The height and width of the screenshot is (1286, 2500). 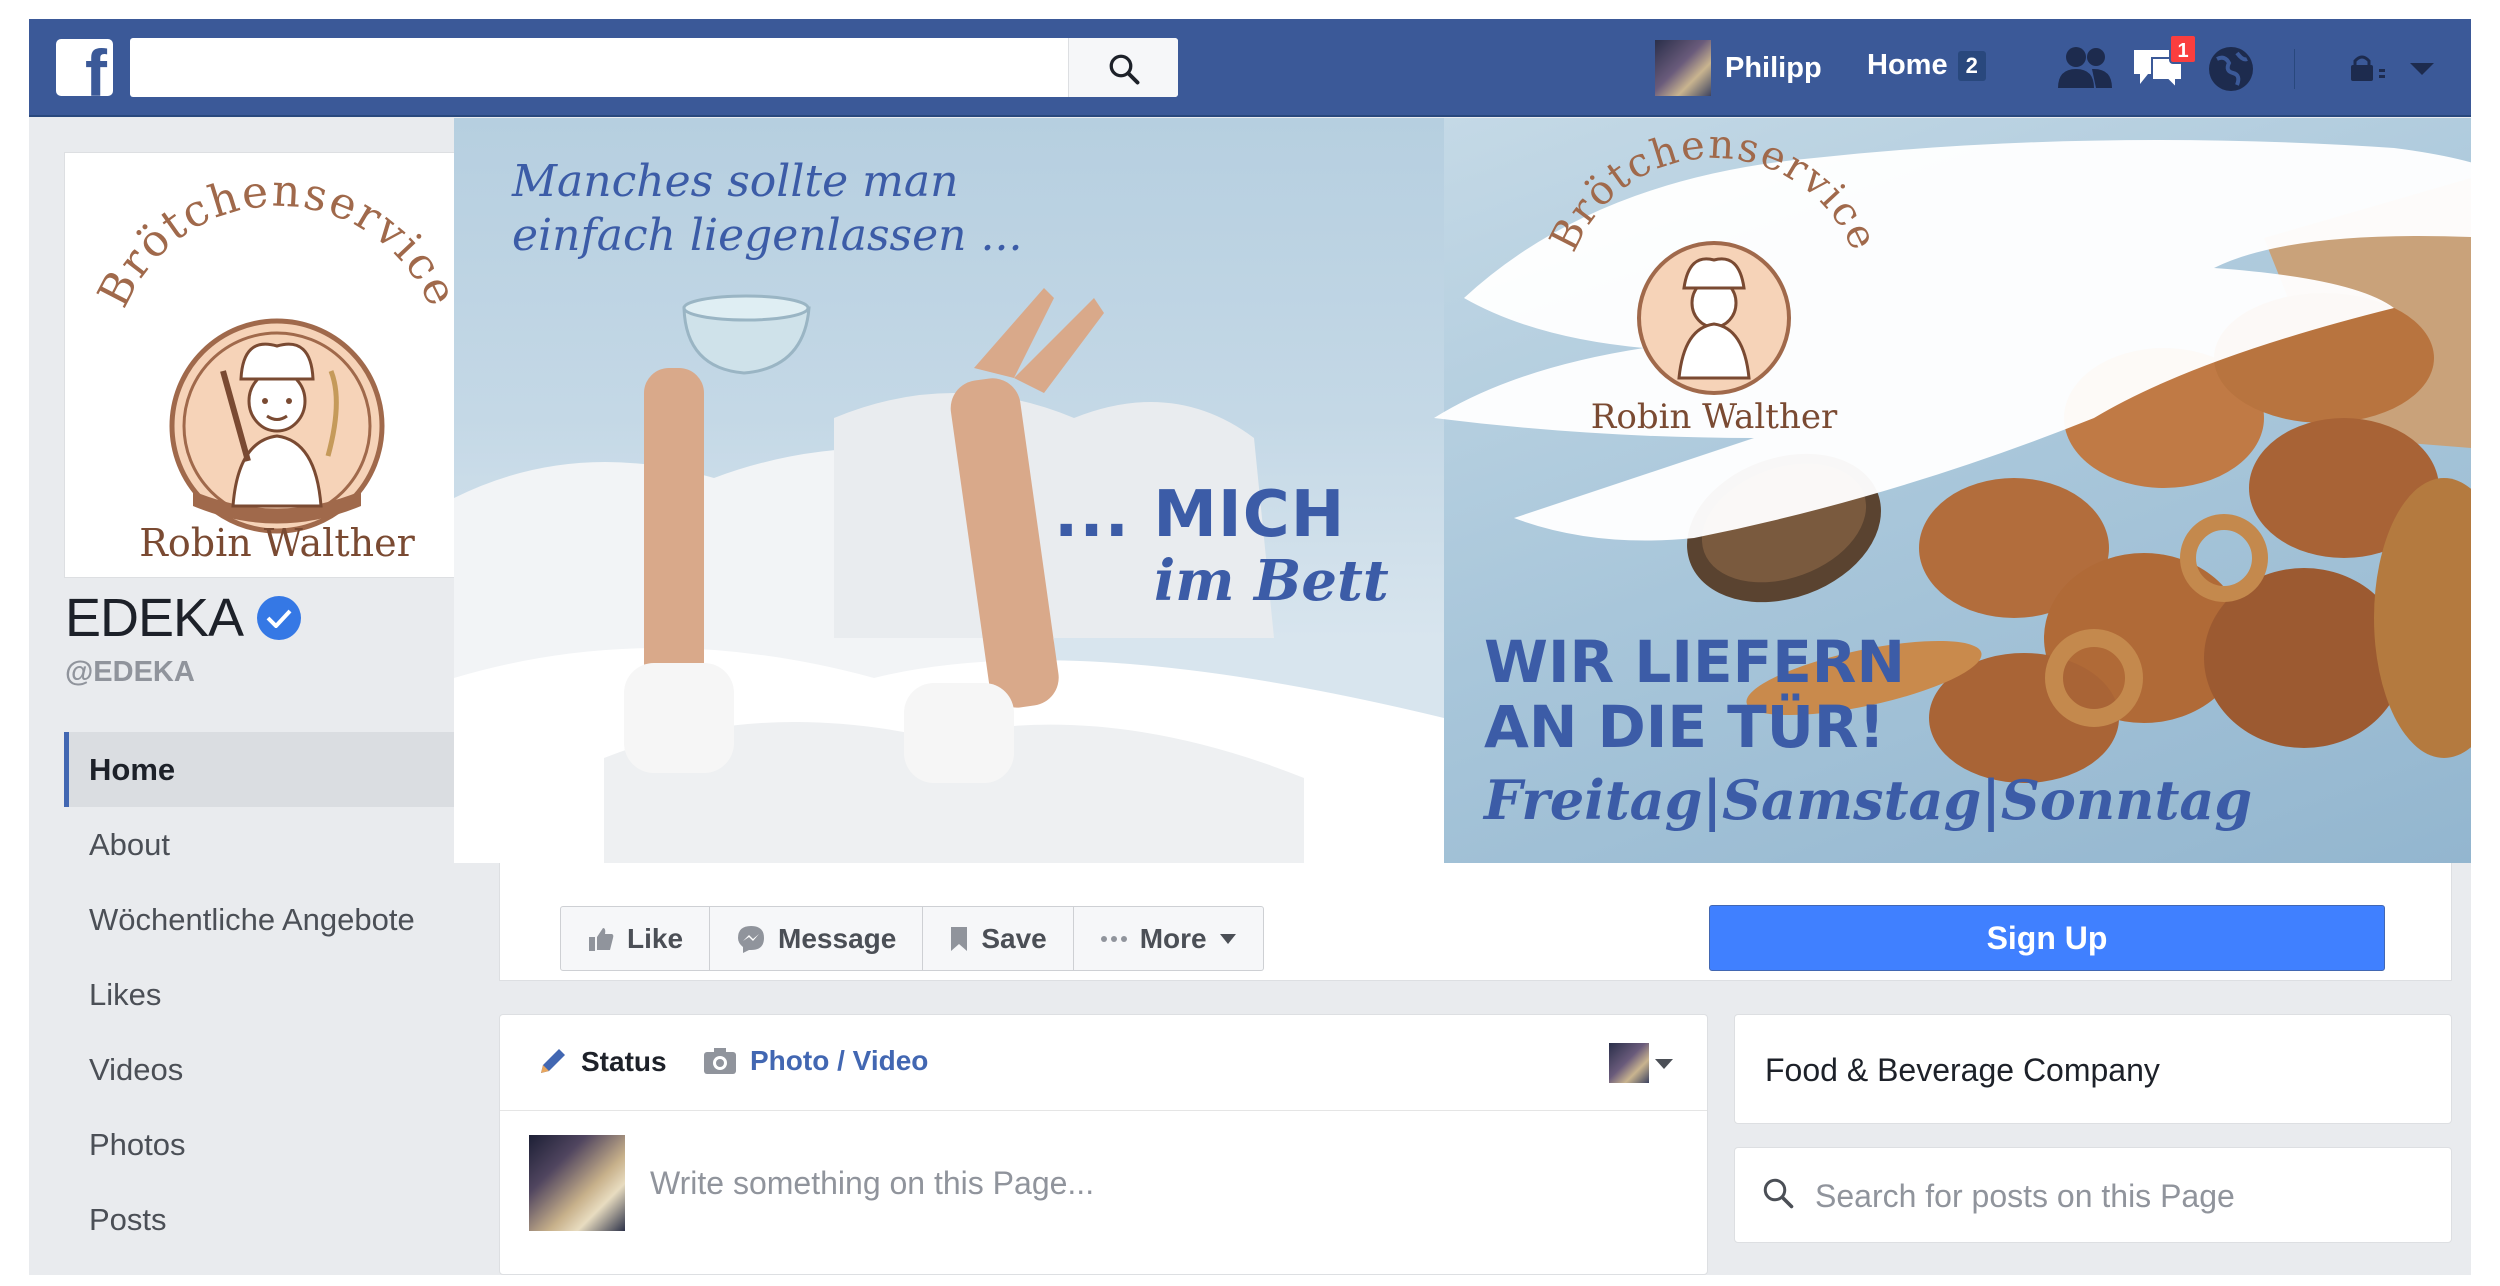 What do you see at coordinates (1103, 1063) in the screenshot?
I see `composer-tabs: Status Photo / Video` at bounding box center [1103, 1063].